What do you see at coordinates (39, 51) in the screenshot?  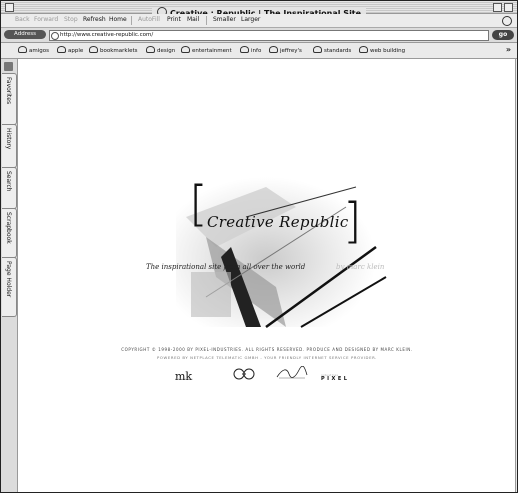 I see `favorite-label: amigos` at bounding box center [39, 51].